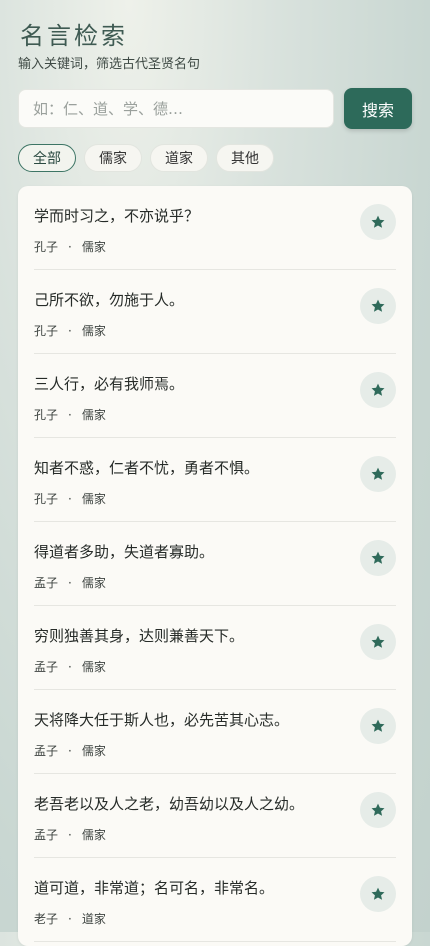  I want to click on quote-item: 穷则独善其身，达则兼善天下。 孟子 · 儒家, so click(215, 648).